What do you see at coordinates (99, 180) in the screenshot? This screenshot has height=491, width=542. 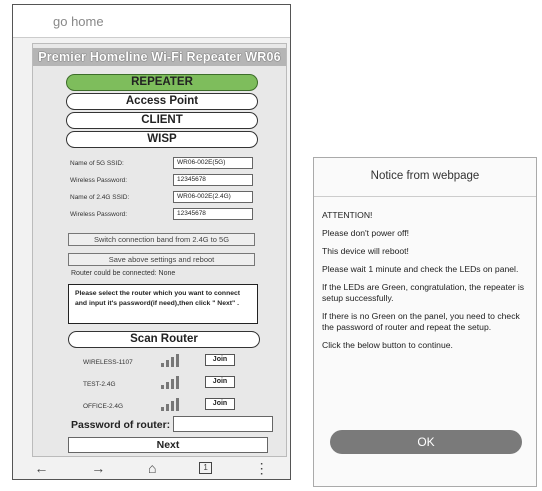 I see `password-5g-label: Wireless Password:` at bounding box center [99, 180].